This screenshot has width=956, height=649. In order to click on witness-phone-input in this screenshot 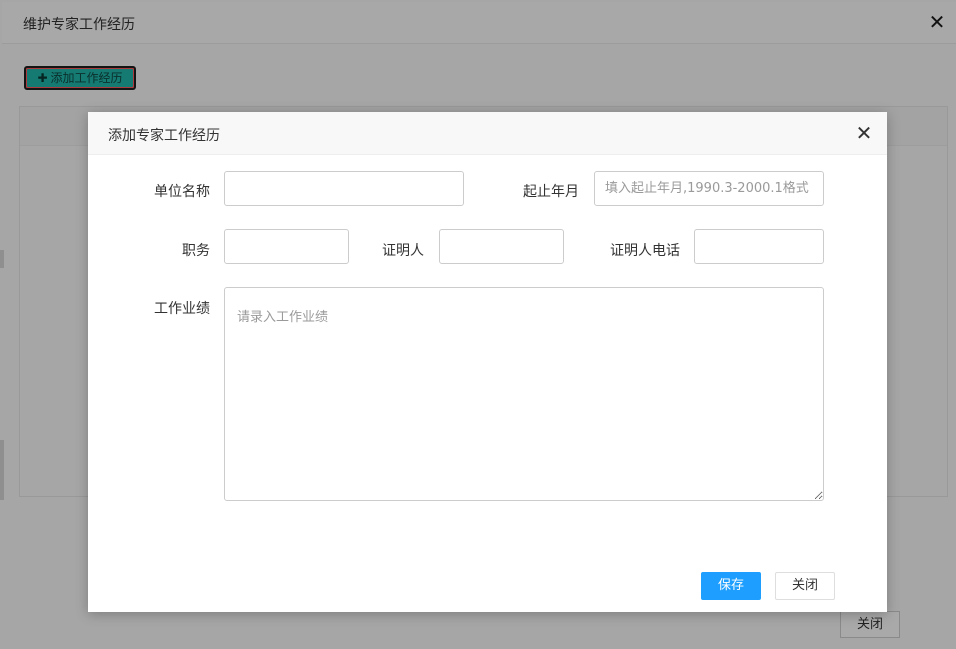, I will do `click(759, 246)`.